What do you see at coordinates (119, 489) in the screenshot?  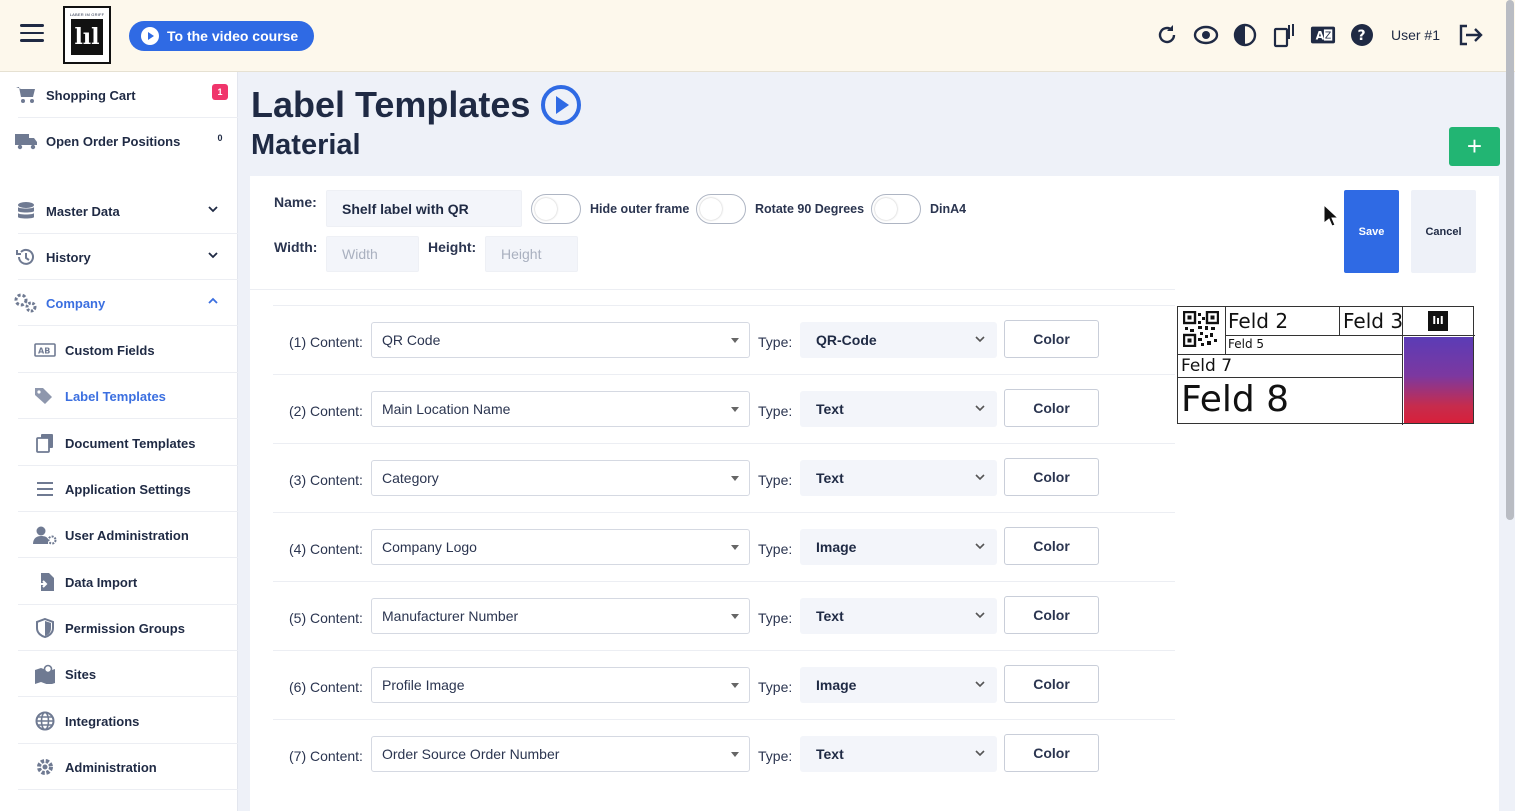 I see `sidebar-item-application-settings: Application Settings` at bounding box center [119, 489].